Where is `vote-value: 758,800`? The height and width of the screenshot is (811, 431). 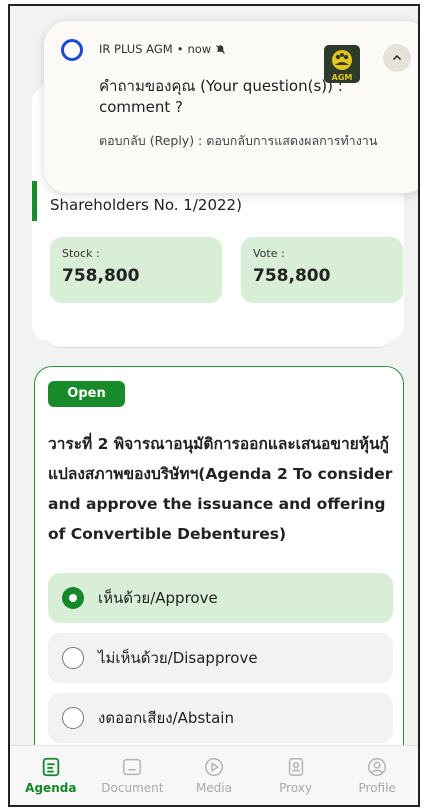 vote-value: 758,800 is located at coordinates (292, 276).